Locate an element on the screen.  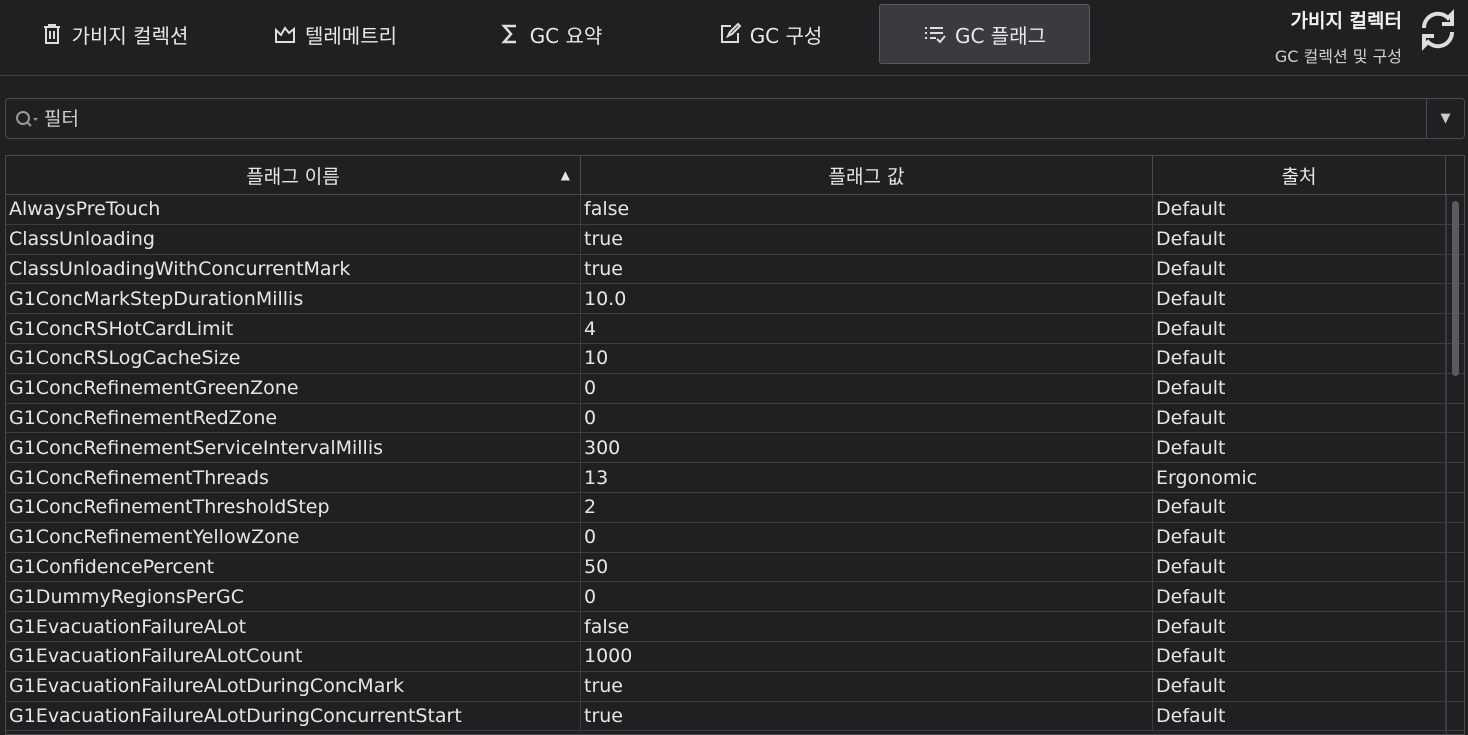
table-header: 플래그 이름 ▲ 플래그 값 출처 is located at coordinates (735, 175).